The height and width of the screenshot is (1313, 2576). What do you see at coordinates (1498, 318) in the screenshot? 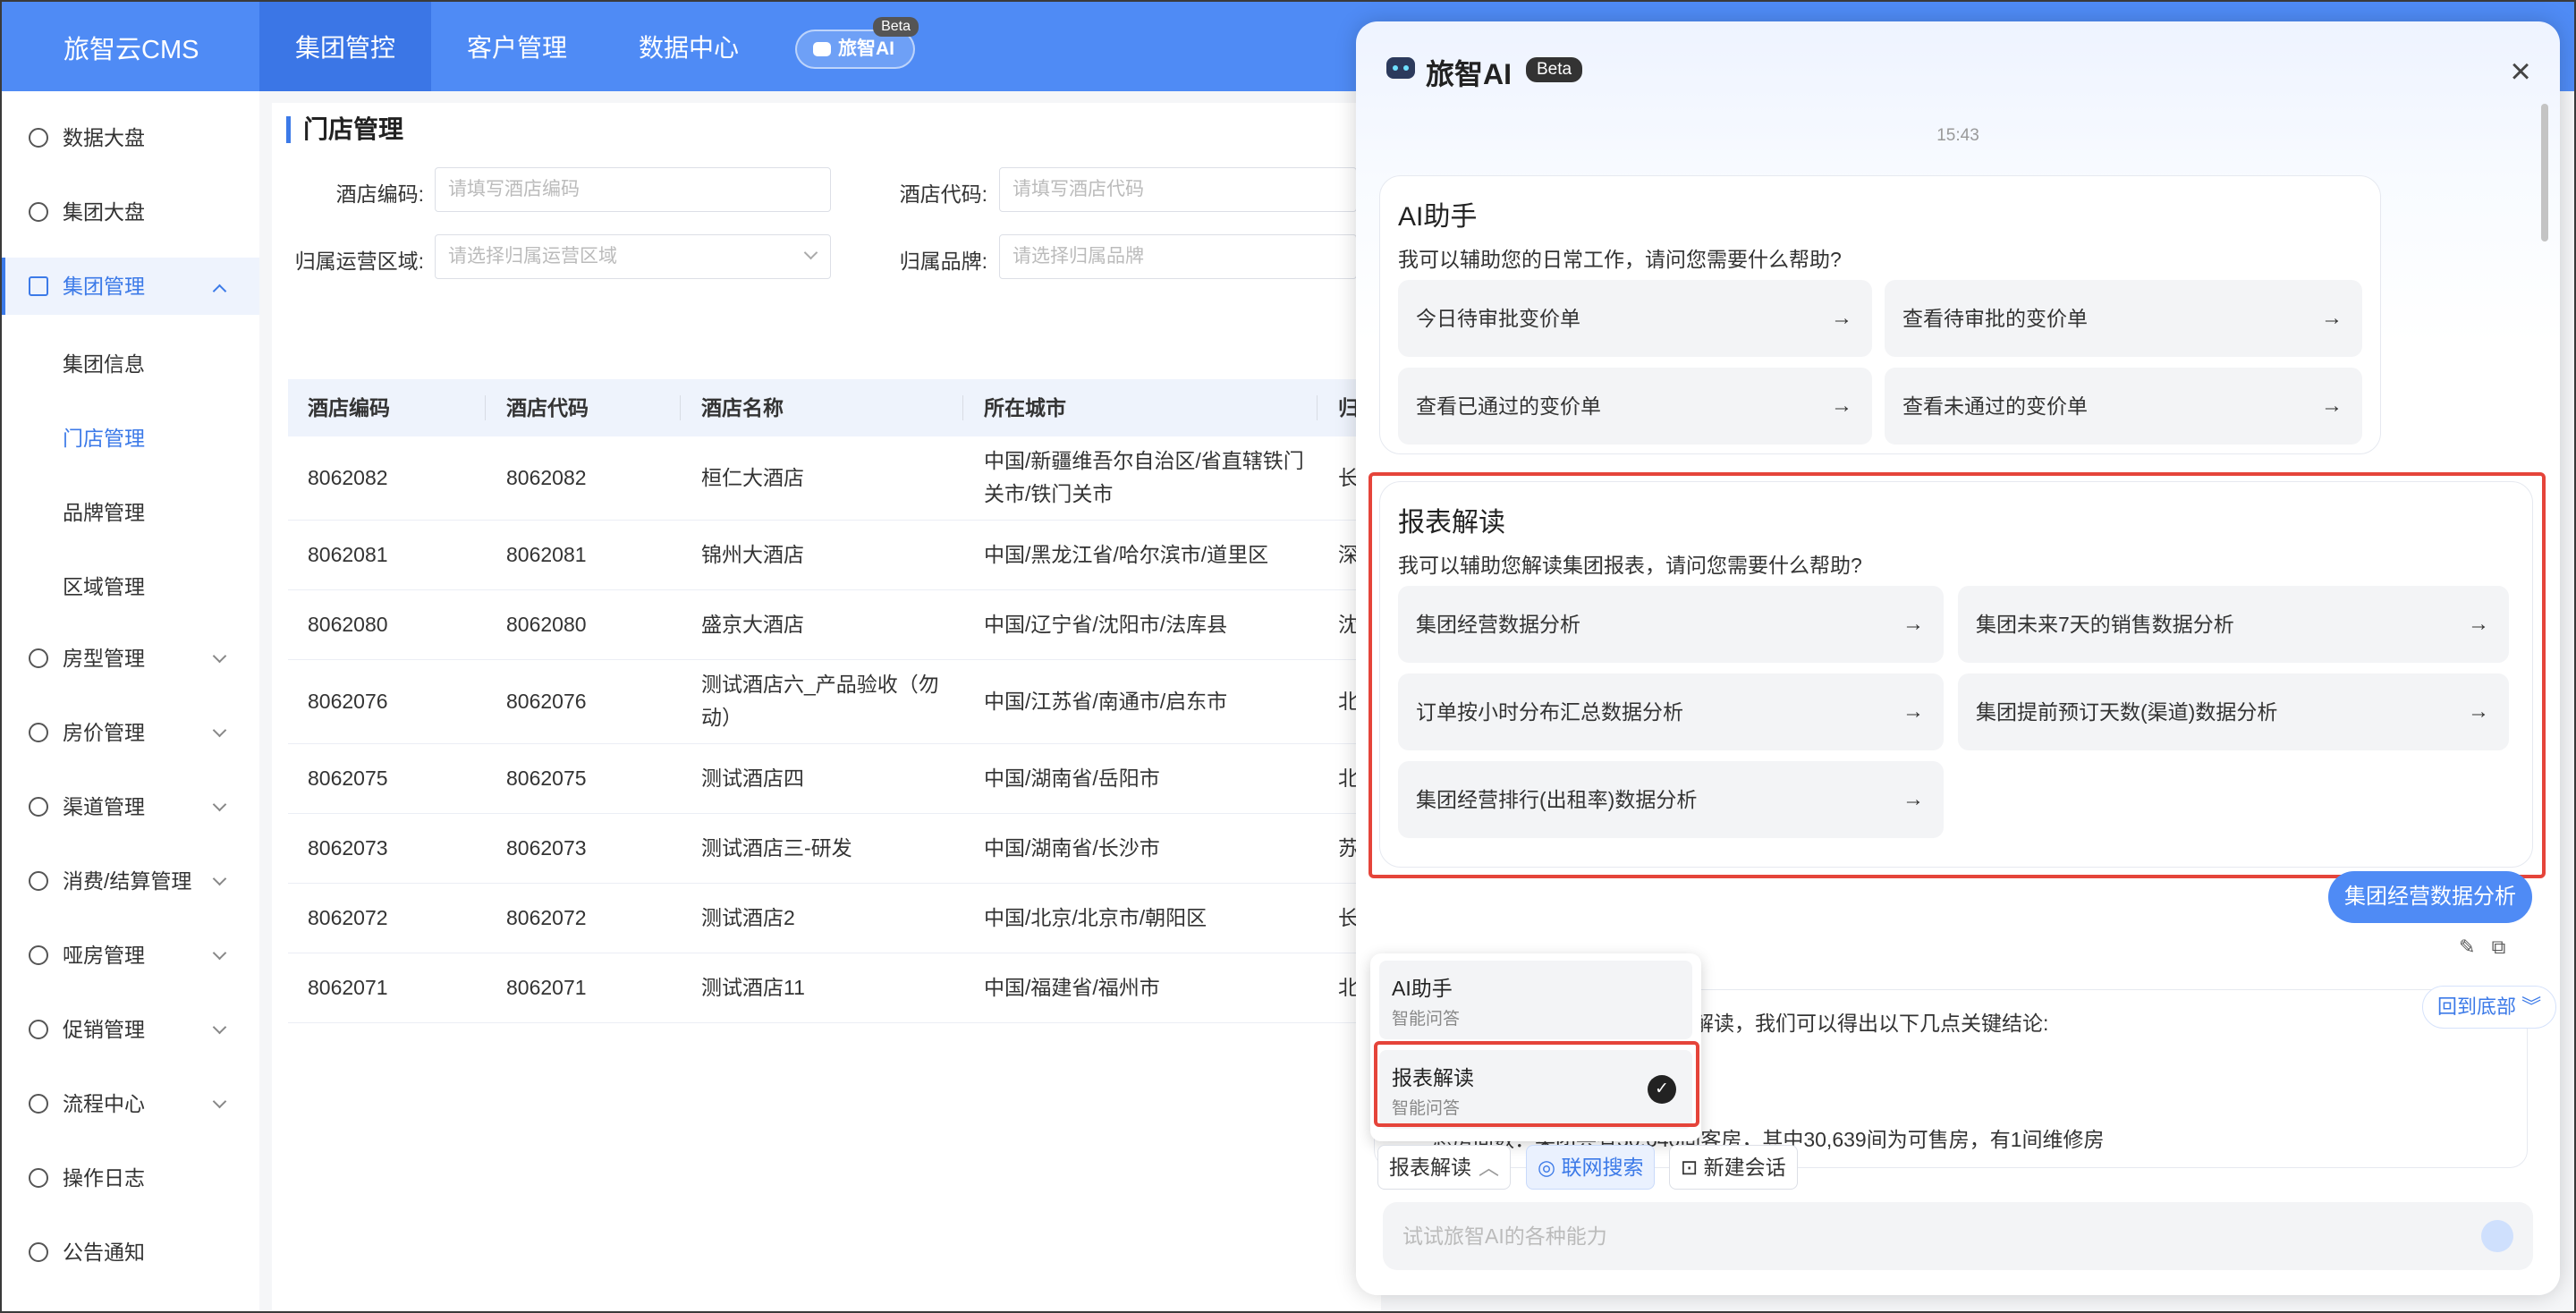
I see `quick-action-label: 今日待审批变价单` at bounding box center [1498, 318].